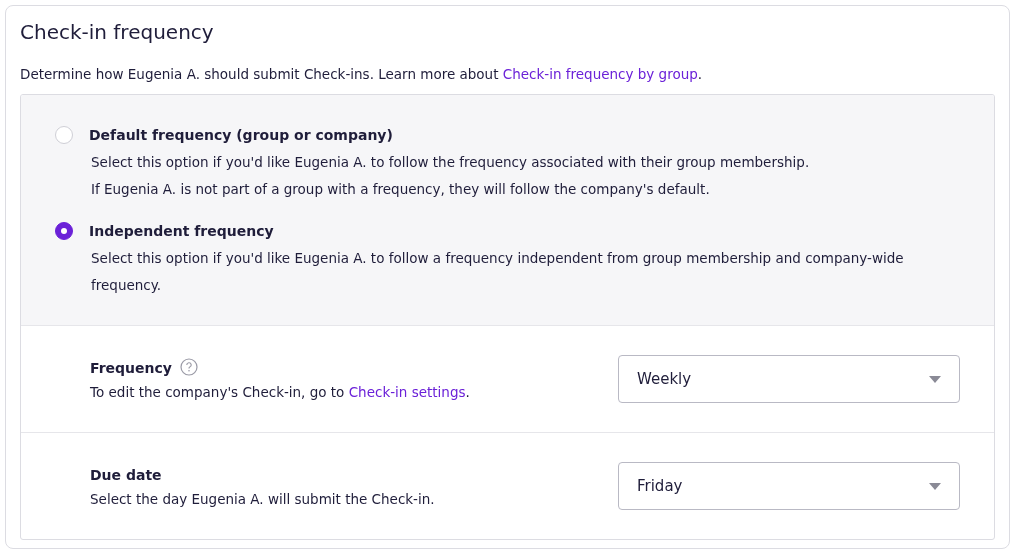 This screenshot has width=1015, height=555. What do you see at coordinates (407, 391) in the screenshot?
I see `settings-link: Check-in settings` at bounding box center [407, 391].